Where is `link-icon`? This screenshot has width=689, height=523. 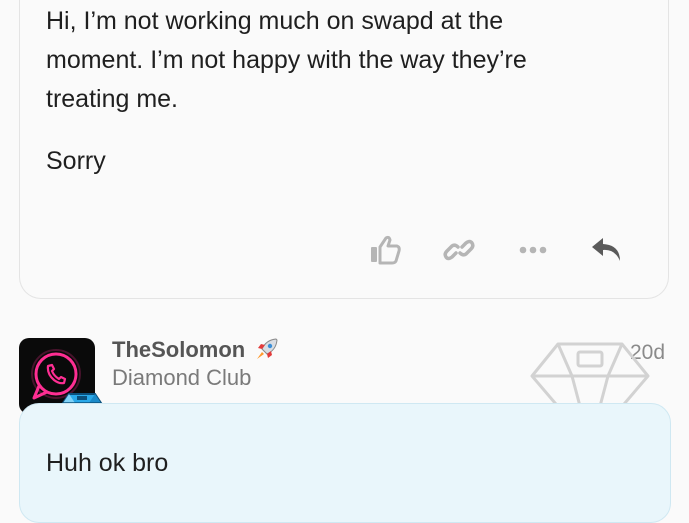
link-icon is located at coordinates (459, 250).